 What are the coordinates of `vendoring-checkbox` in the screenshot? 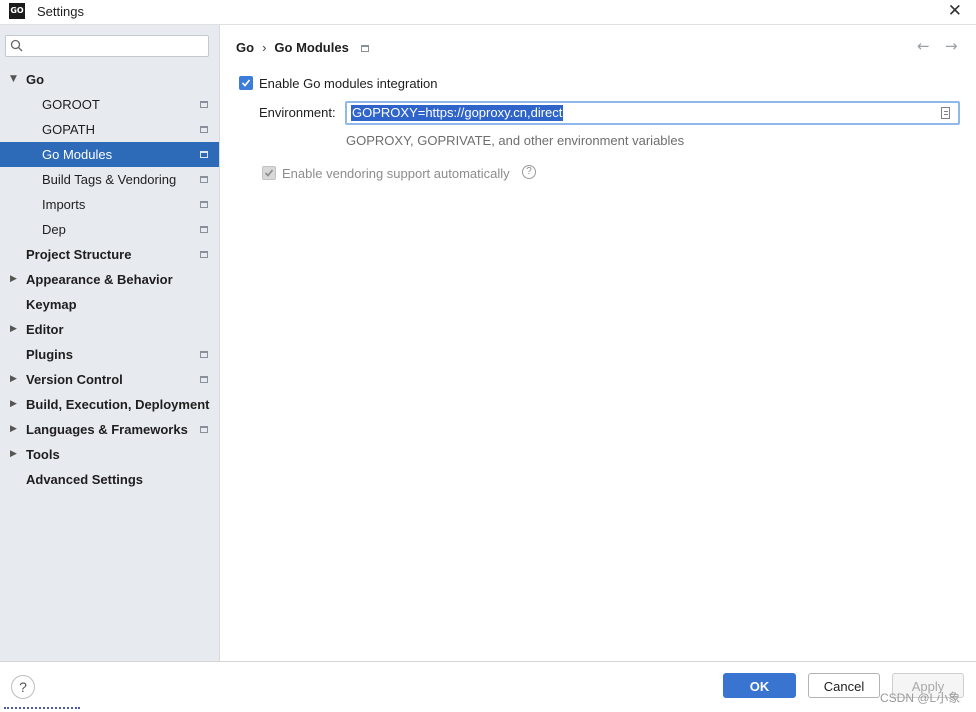 It's located at (269, 173).